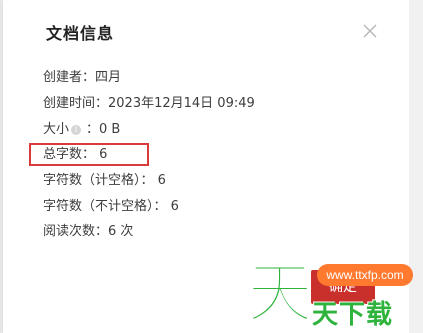  What do you see at coordinates (353, 315) in the screenshot?
I see `watermark-text: 天下载` at bounding box center [353, 315].